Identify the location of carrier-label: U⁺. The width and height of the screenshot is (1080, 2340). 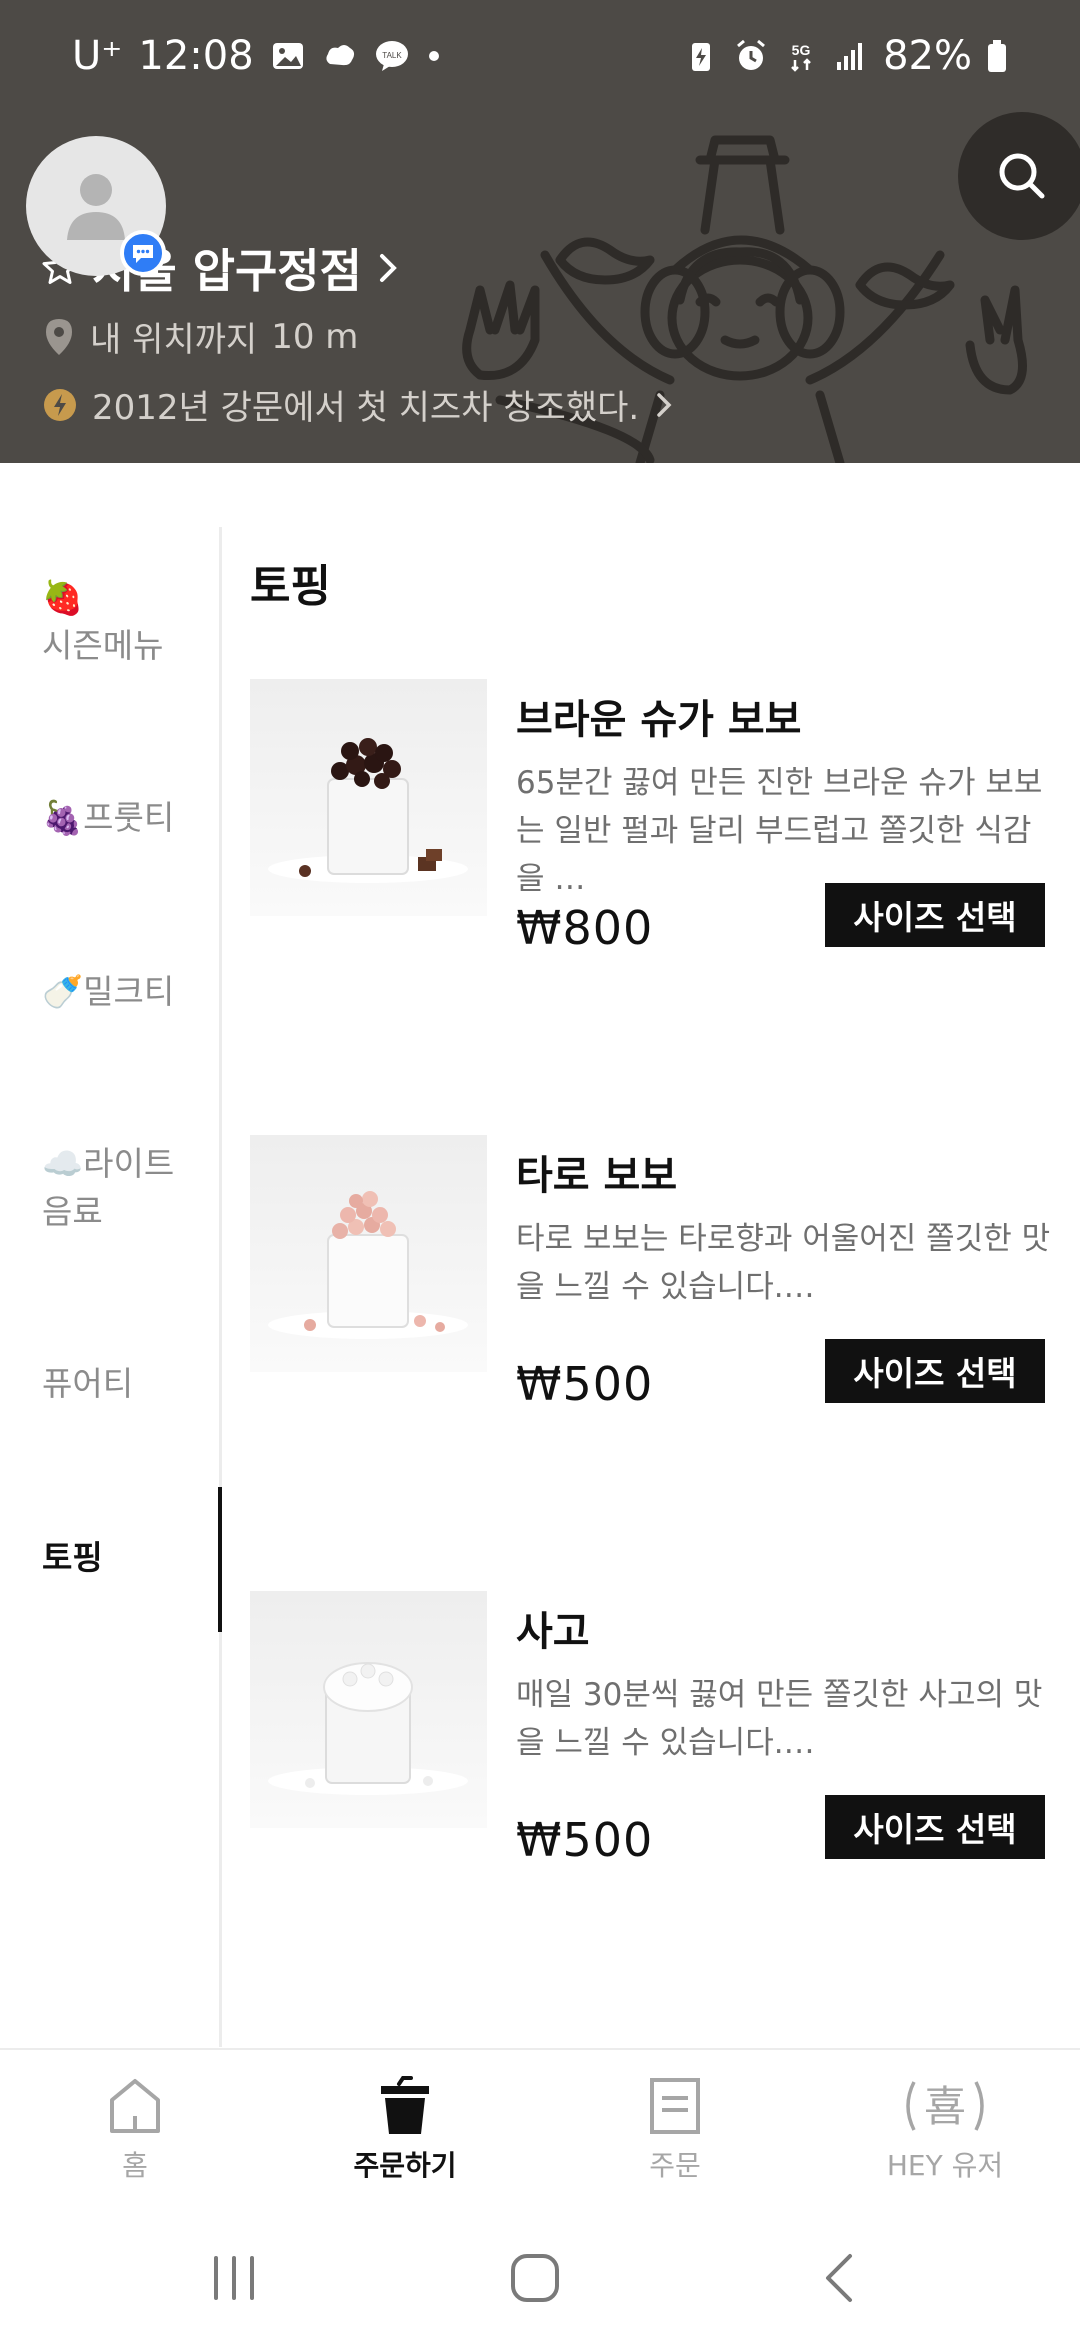
(97, 56).